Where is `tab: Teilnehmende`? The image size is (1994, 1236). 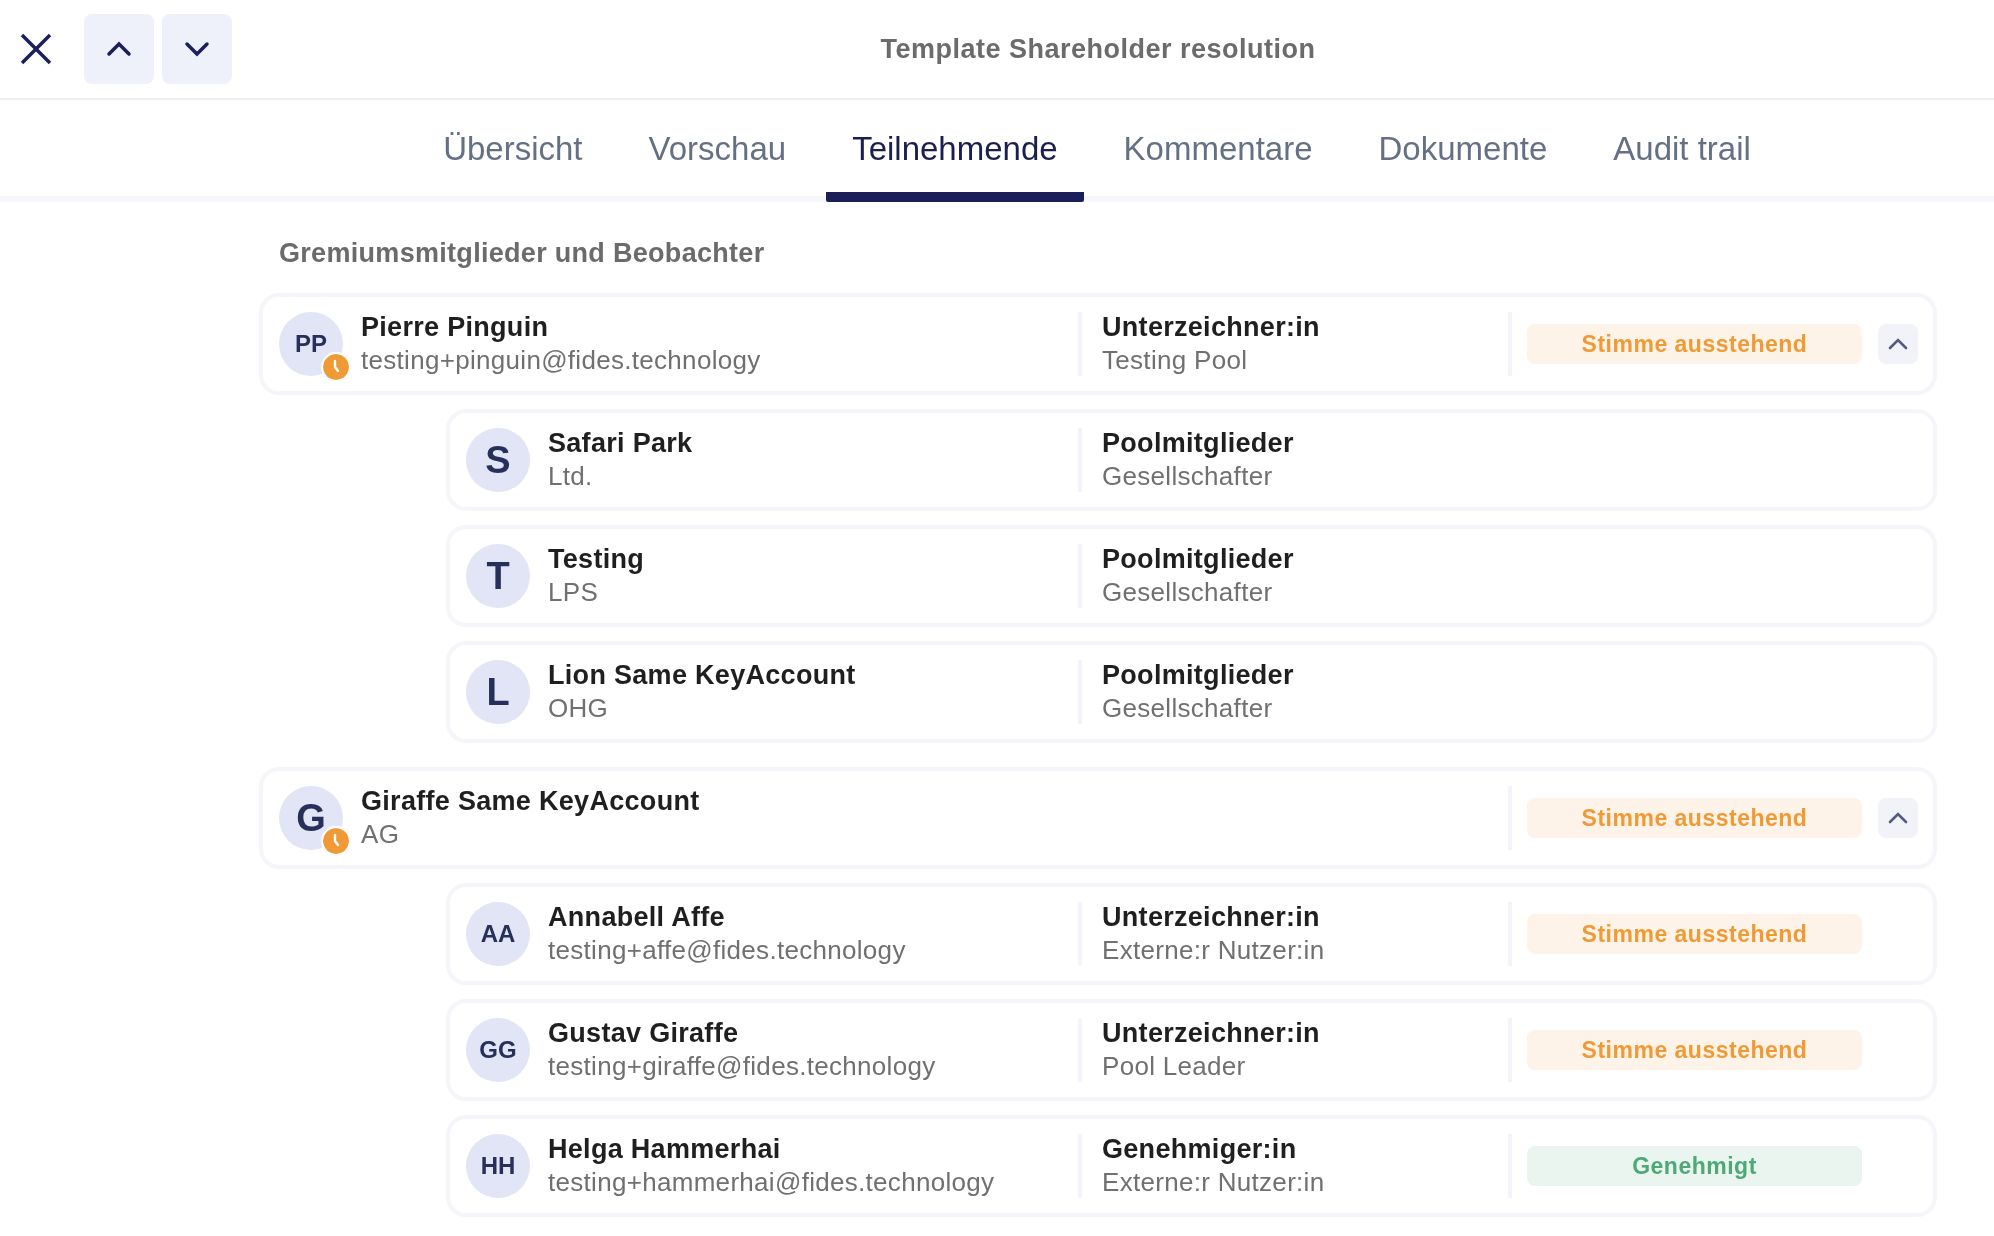 tab: Teilnehmende is located at coordinates (955, 166).